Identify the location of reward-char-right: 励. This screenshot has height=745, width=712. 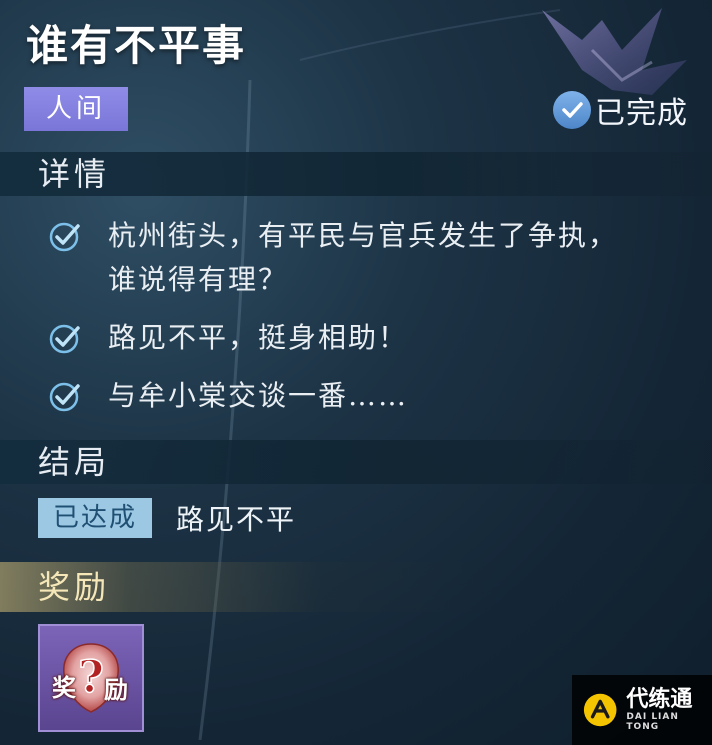
(116, 689).